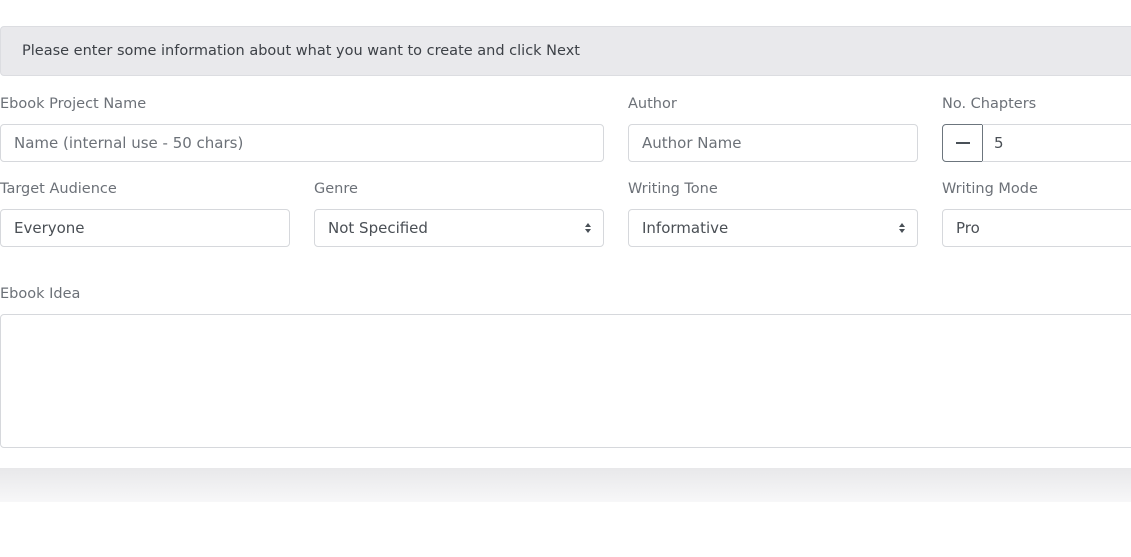 This screenshot has height=557, width=1131. Describe the element at coordinates (1036, 228) in the screenshot. I see `writing-mode-select: Pro` at that location.